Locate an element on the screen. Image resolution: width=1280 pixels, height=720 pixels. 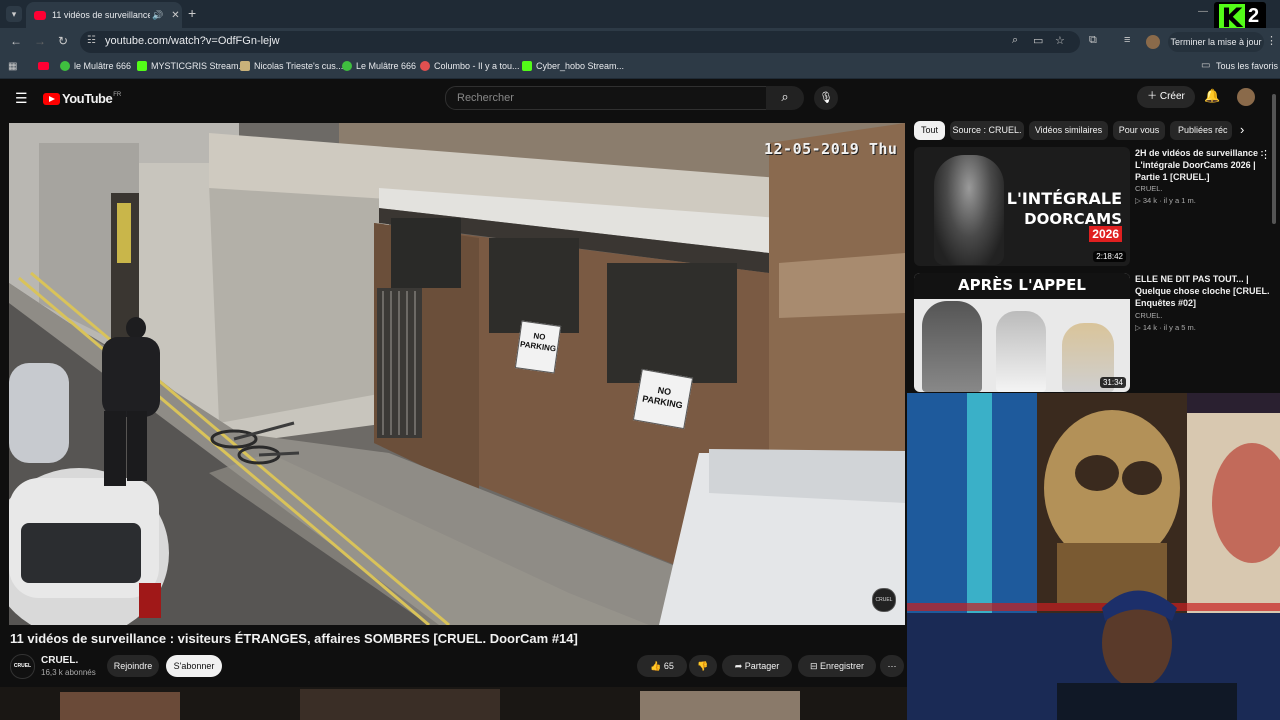
zoom-icon: ⌕ is located at coordinates (1015, 40).